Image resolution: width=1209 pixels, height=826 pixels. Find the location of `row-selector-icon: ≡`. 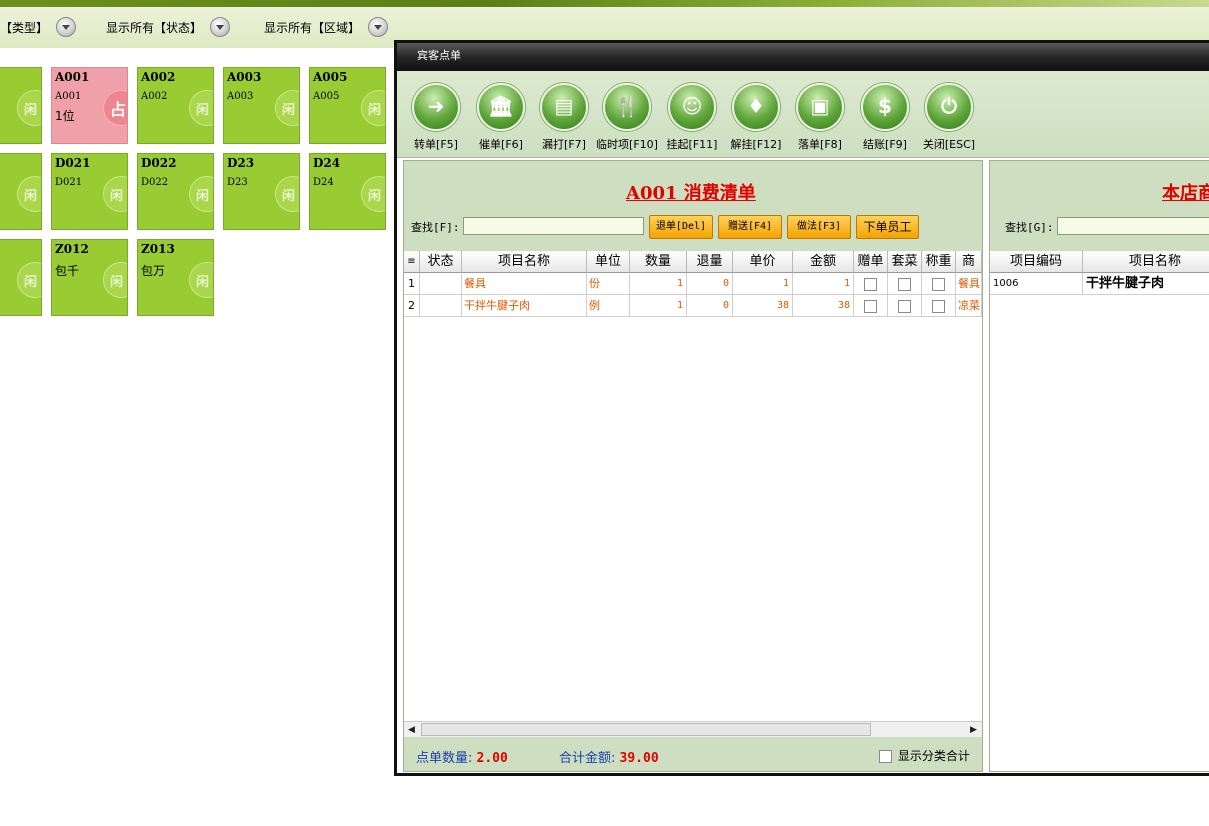

row-selector-icon: ≡ is located at coordinates (412, 262).